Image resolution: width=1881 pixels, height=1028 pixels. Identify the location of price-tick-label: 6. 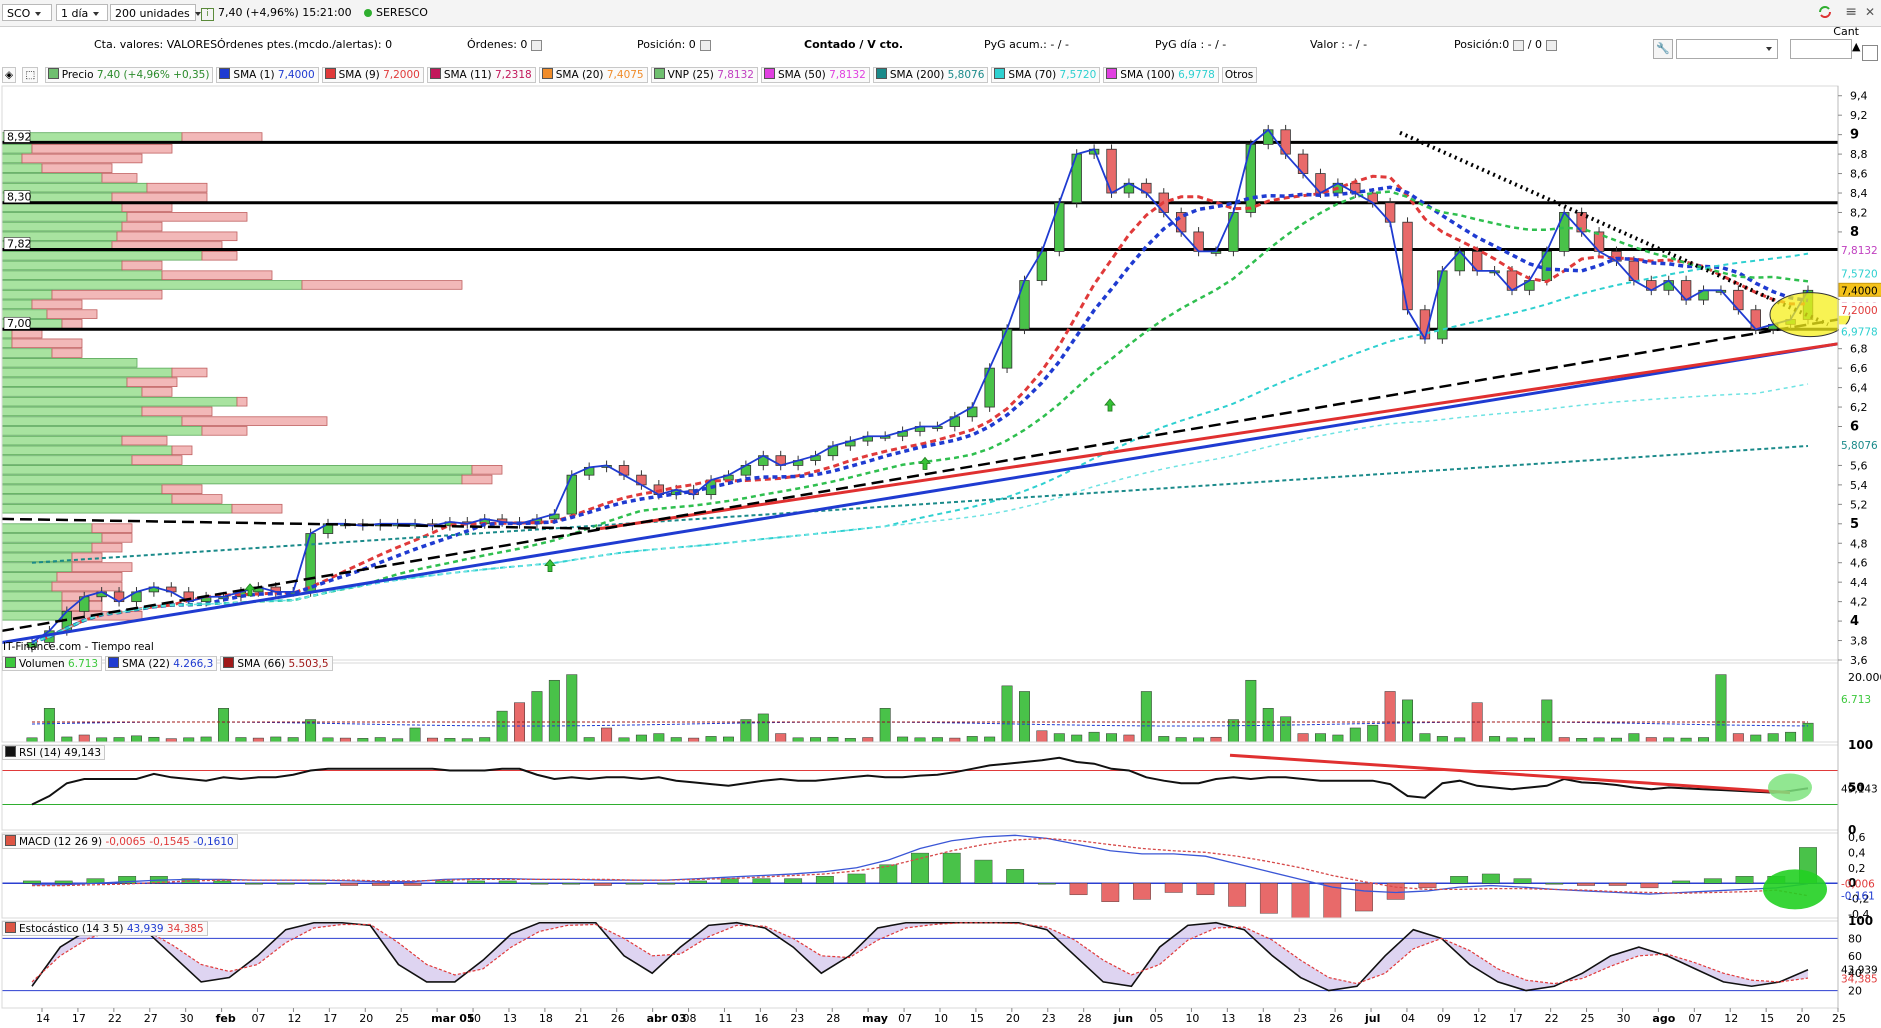
(1854, 427).